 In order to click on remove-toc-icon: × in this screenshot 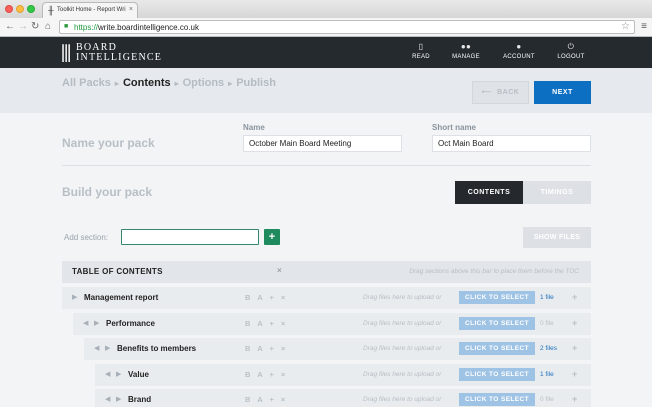, I will do `click(279, 270)`.